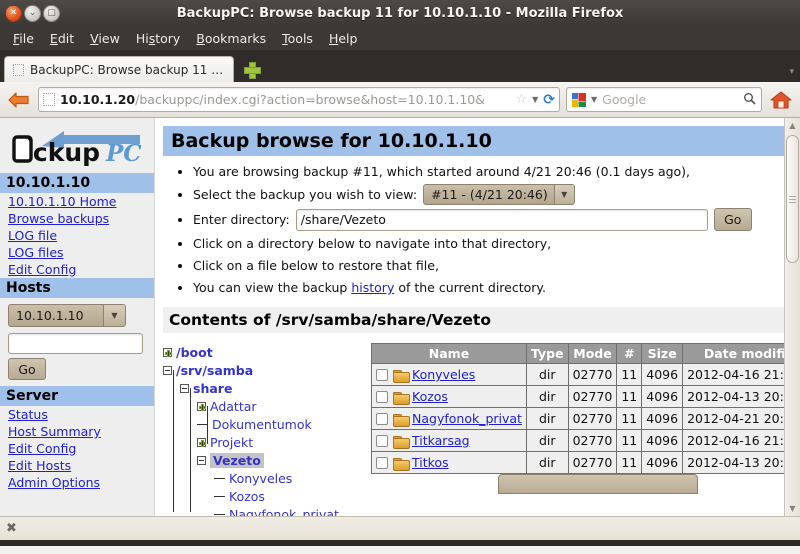 Image resolution: width=800 pixels, height=554 pixels. Describe the element at coordinates (597, 484) in the screenshot. I see `restore-selected-button` at that location.